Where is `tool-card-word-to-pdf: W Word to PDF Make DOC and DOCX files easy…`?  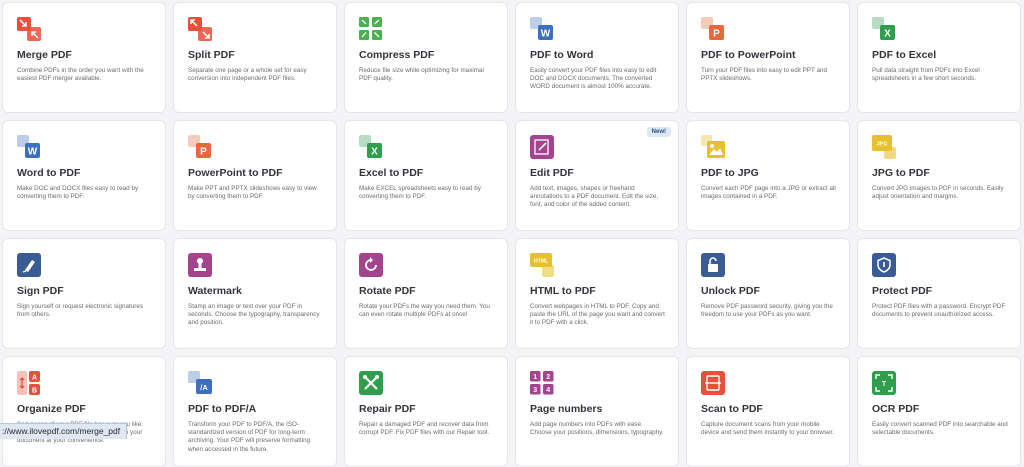 tool-card-word-to-pdf: W Word to PDF Make DOC and DOCX files easy… is located at coordinates (84, 175).